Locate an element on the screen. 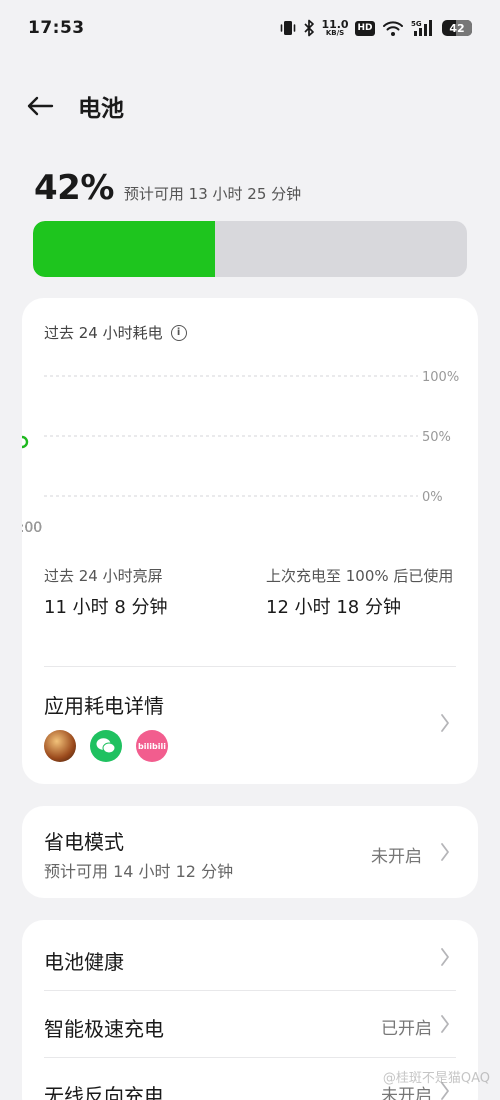  battery-icon-level: 42 is located at coordinates (457, 28).